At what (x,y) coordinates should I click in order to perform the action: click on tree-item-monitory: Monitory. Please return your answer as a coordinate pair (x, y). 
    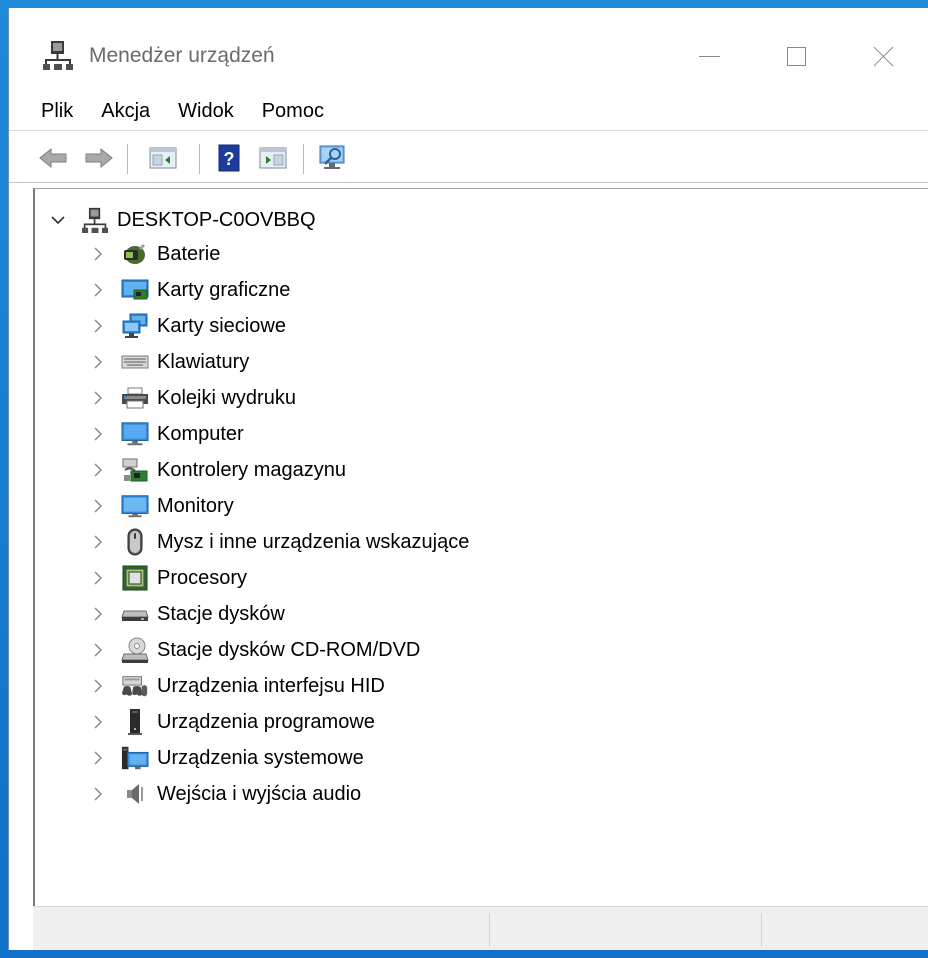
    Looking at the image, I should click on (161, 506).